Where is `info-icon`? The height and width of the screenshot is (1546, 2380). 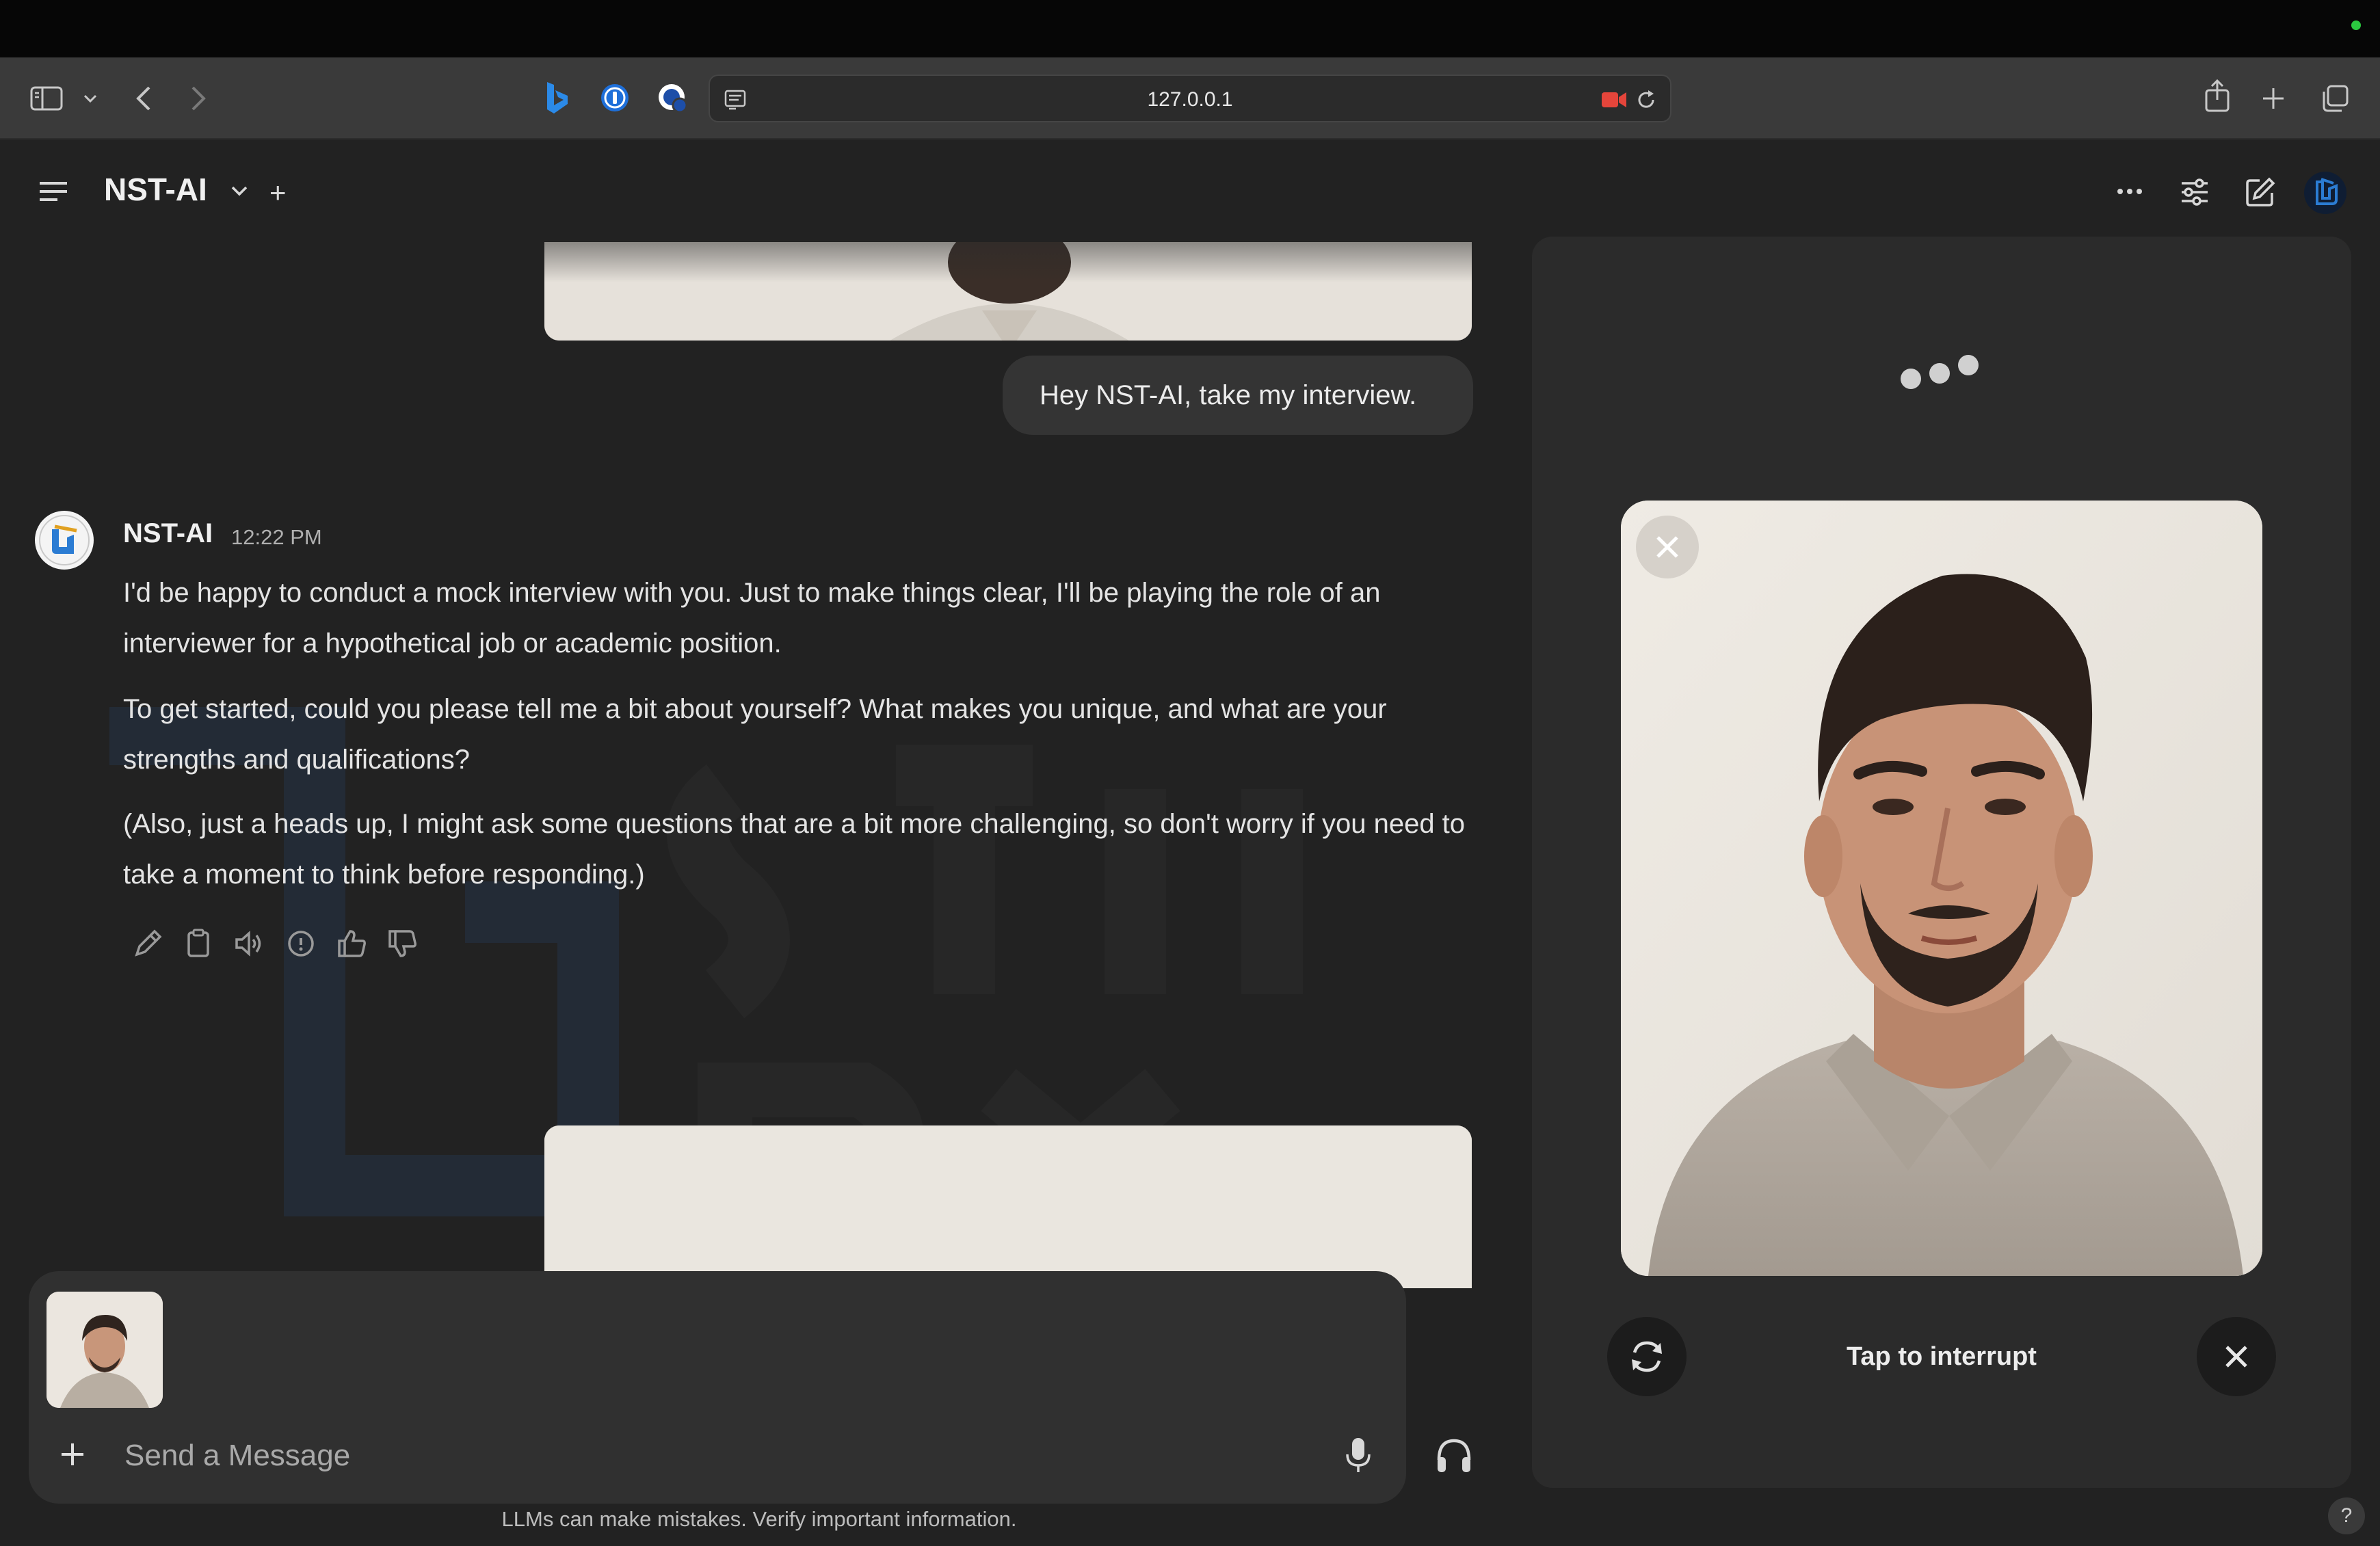
info-icon is located at coordinates (301, 943).